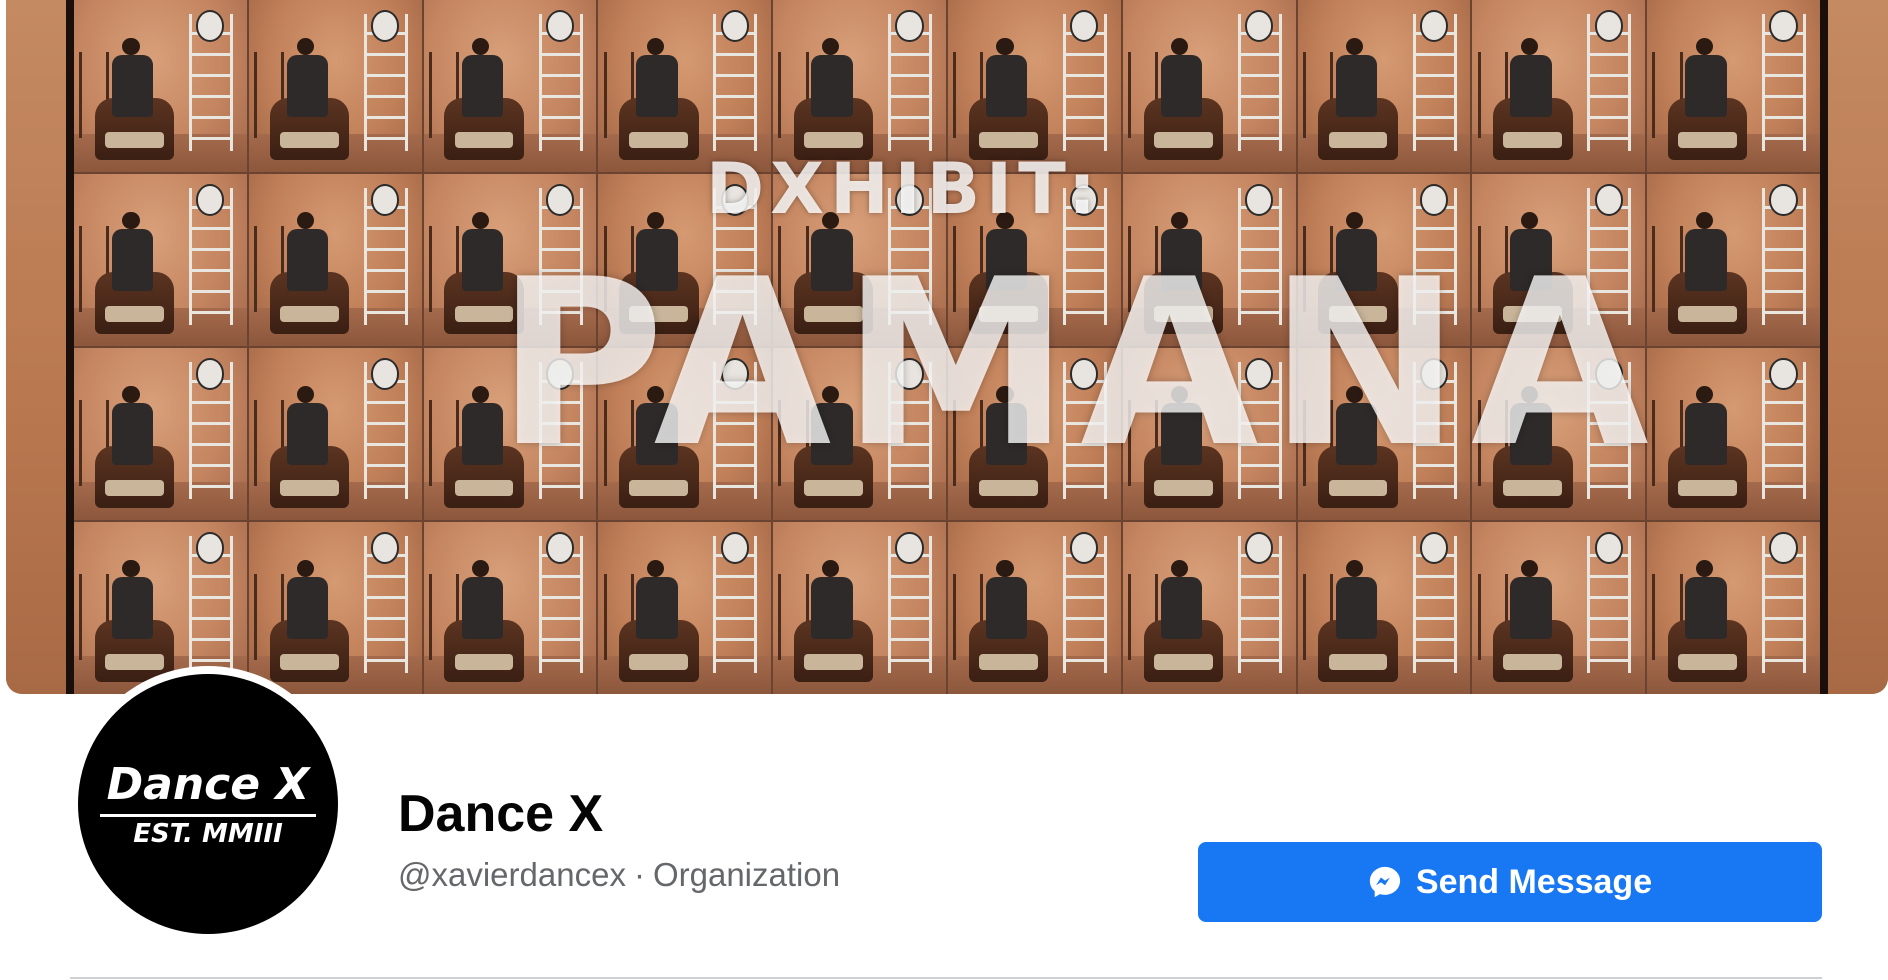  I want to click on send-message-label: Send Message, so click(1534, 881).